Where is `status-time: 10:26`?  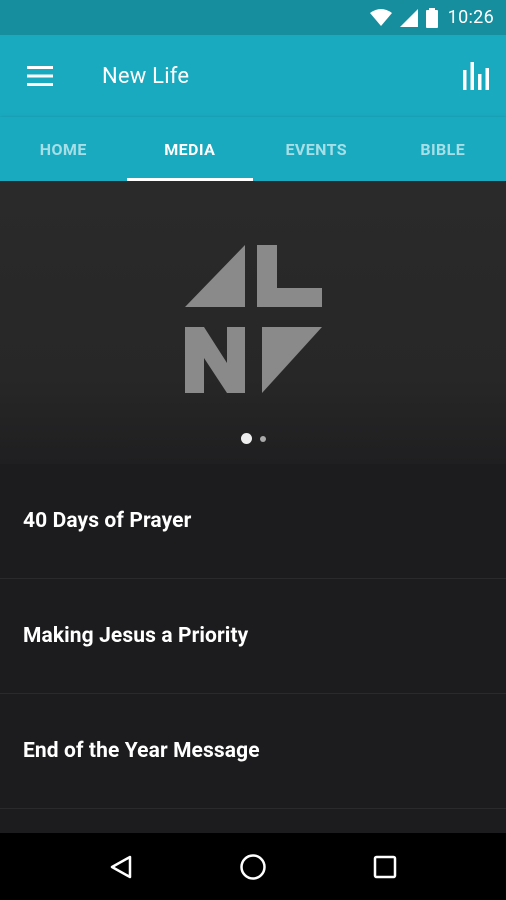 status-time: 10:26 is located at coordinates (470, 17).